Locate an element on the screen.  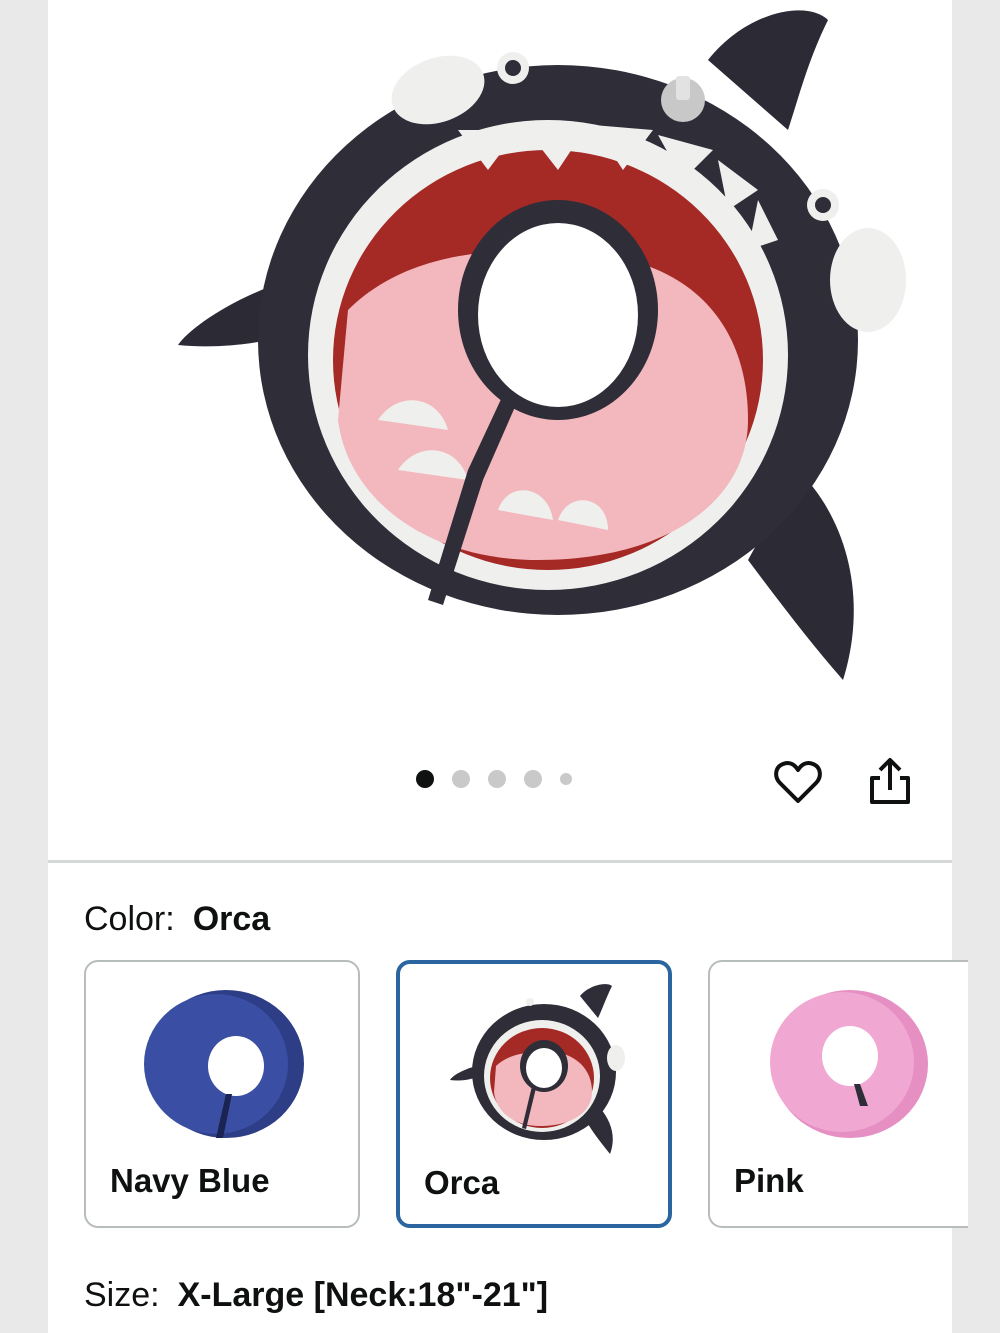
color-option-label: Navy Blue is located at coordinates (190, 1180).